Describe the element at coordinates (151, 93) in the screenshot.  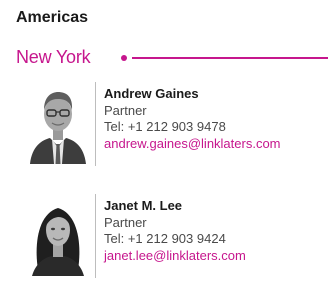
I see `contact-name: Andrew Gaines` at that location.